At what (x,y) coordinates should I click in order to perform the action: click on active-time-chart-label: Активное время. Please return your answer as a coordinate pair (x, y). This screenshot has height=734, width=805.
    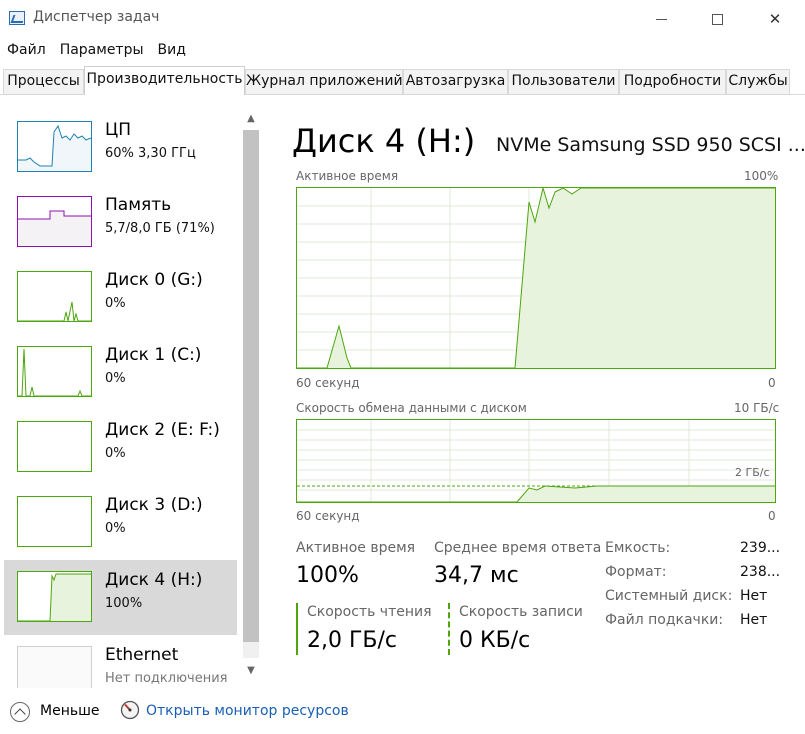
    Looking at the image, I should click on (347, 176).